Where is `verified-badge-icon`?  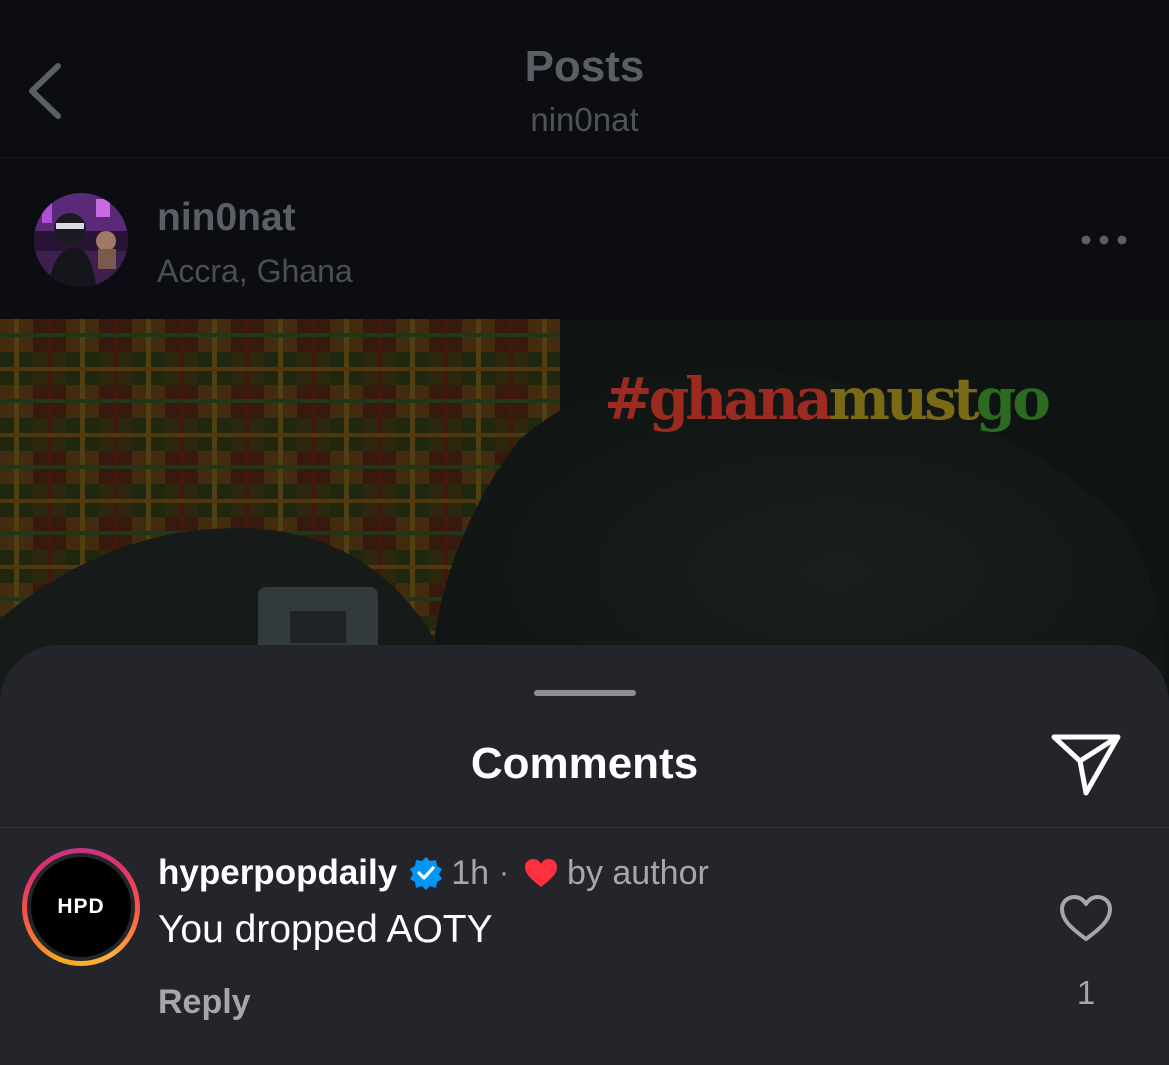
verified-badge-icon is located at coordinates (426, 873).